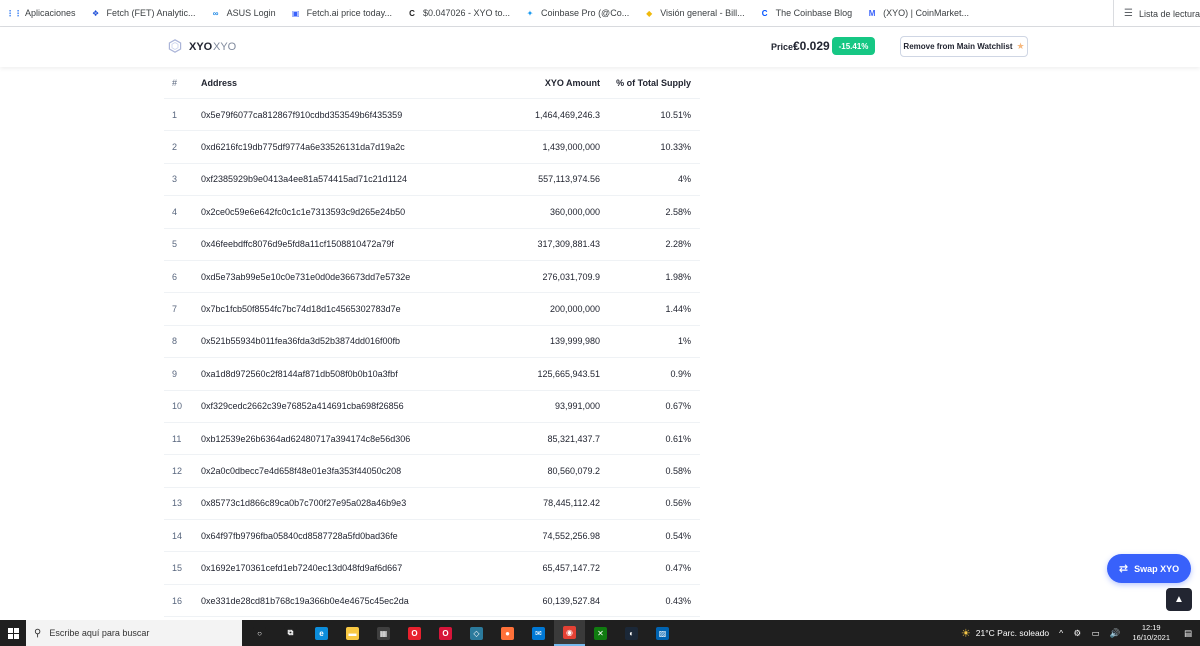 The width and height of the screenshot is (1200, 646). I want to click on taskbar-app-button: ⧉, so click(290, 633).